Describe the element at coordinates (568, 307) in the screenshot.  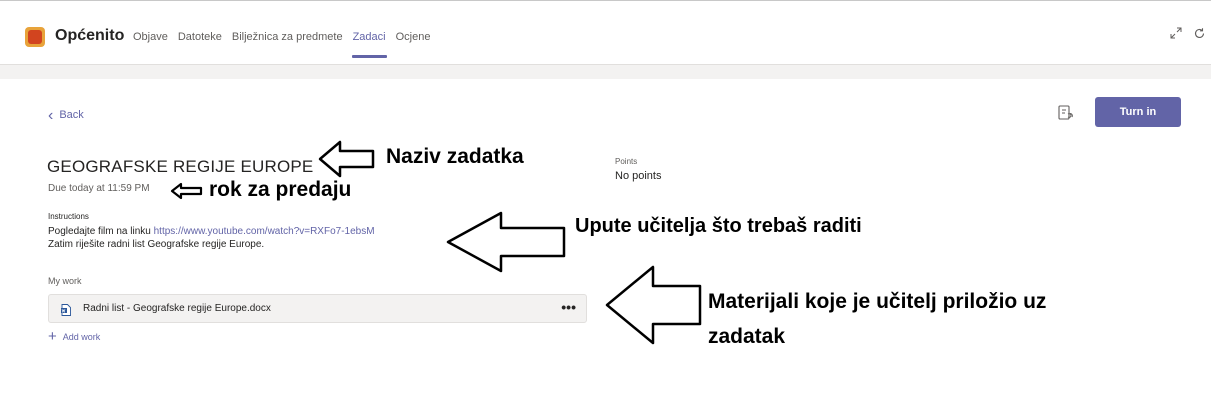
I see `more-options-icon: •••` at that location.